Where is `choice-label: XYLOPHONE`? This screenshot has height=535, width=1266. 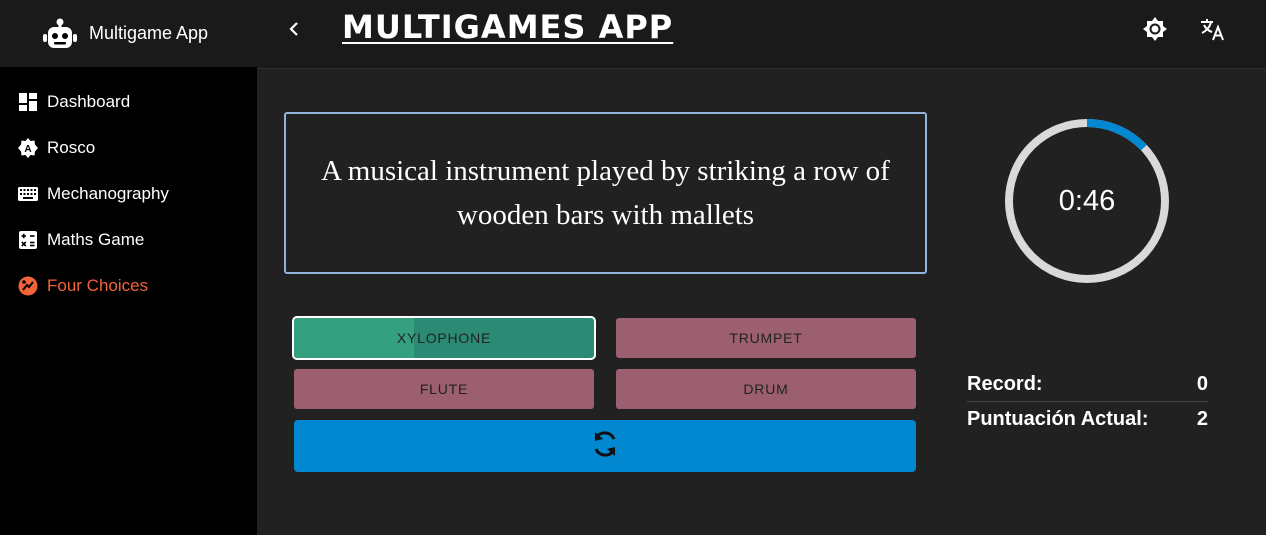 choice-label: XYLOPHONE is located at coordinates (444, 338).